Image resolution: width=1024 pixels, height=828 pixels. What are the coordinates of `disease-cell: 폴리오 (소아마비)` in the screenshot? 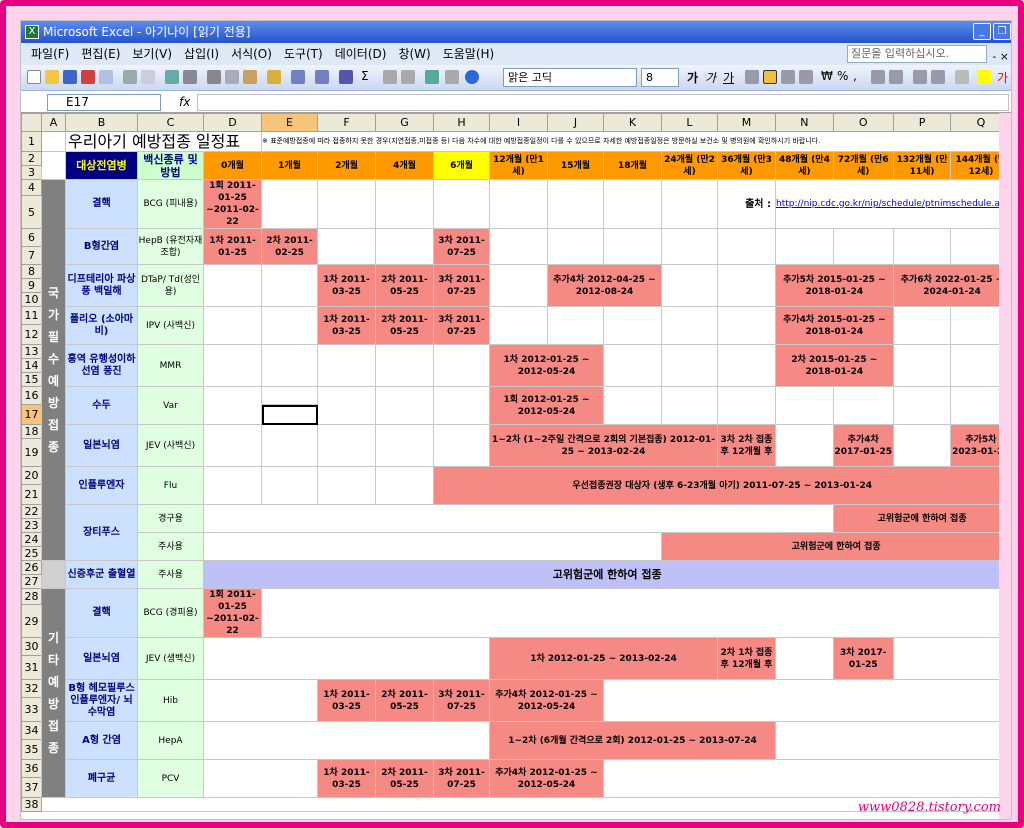 It's located at (101, 325).